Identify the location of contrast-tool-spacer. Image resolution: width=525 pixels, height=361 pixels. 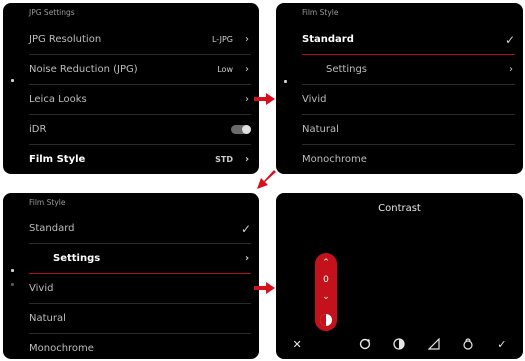
(331, 344).